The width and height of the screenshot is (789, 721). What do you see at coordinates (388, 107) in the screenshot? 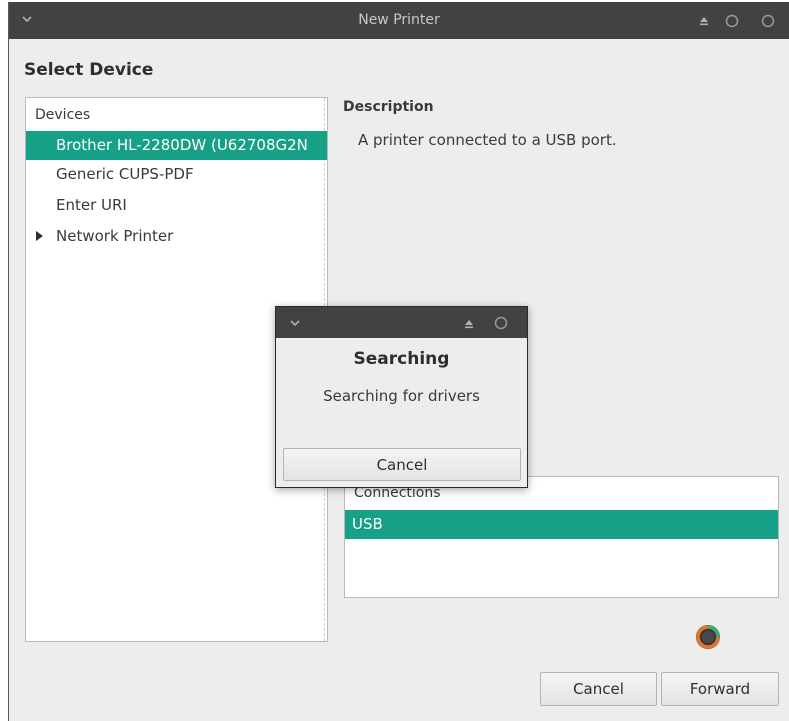
I see `description-title: Description` at bounding box center [388, 107].